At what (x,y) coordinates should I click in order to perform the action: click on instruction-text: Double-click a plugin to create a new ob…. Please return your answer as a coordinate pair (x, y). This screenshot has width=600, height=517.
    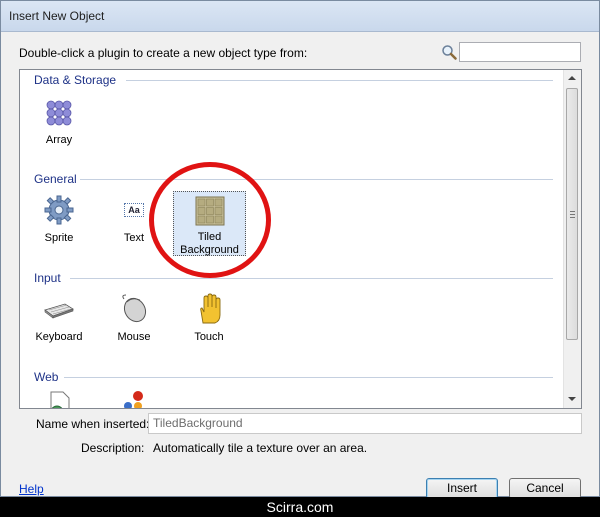
    Looking at the image, I should click on (163, 53).